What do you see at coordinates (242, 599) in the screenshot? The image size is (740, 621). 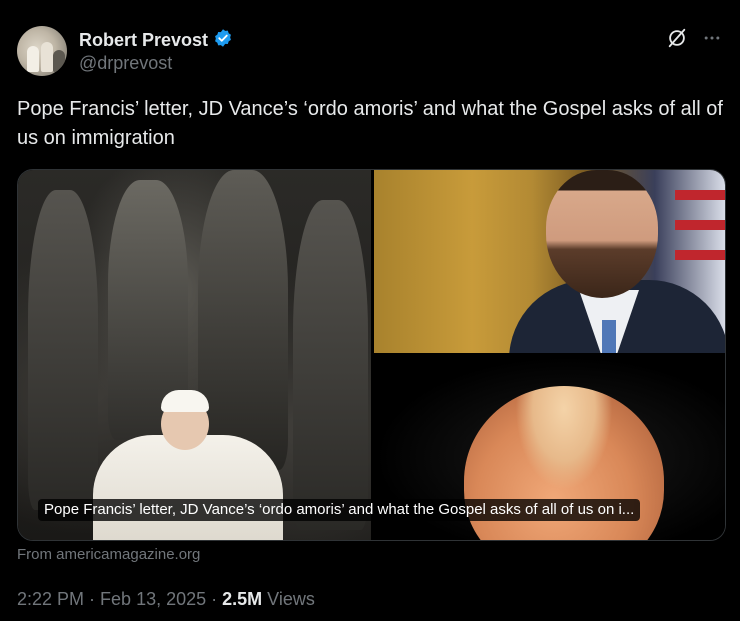 I see `views-count: 2.5M` at bounding box center [242, 599].